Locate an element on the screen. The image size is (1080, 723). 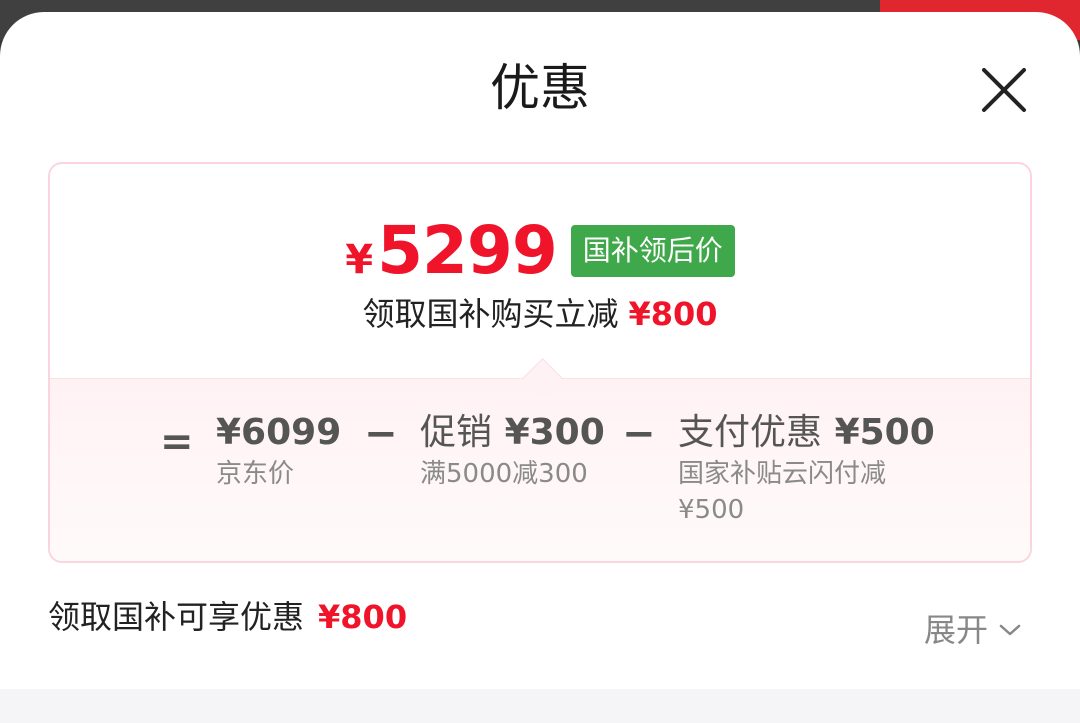
equals-sign: = is located at coordinates (177, 442).